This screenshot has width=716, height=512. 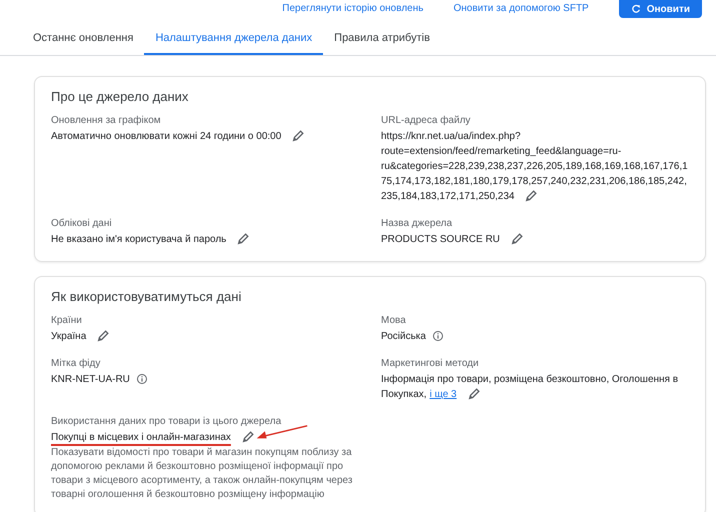 I want to click on field-label: Країни, so click(x=67, y=320).